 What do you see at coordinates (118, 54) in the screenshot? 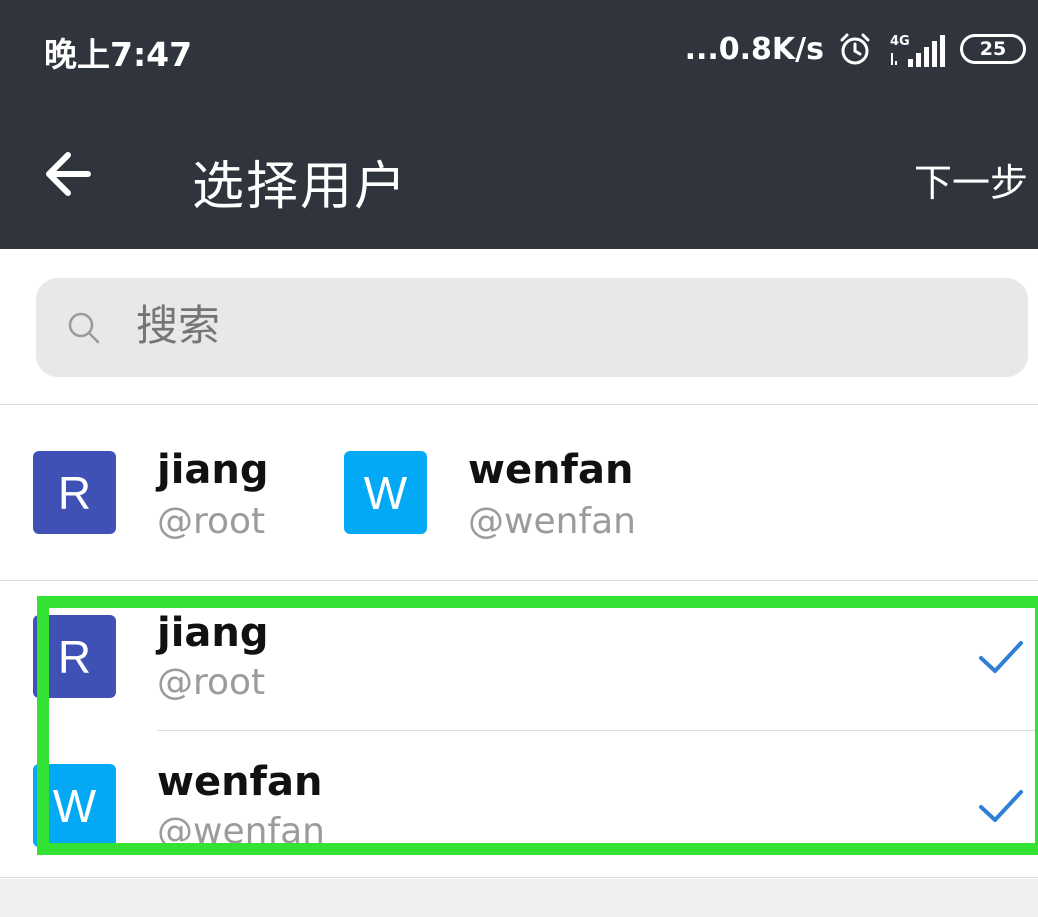
I see `status-time: 晚上7:47` at bounding box center [118, 54].